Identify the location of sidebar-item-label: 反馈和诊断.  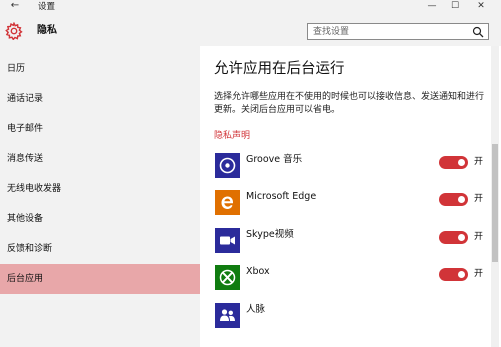
(30, 249).